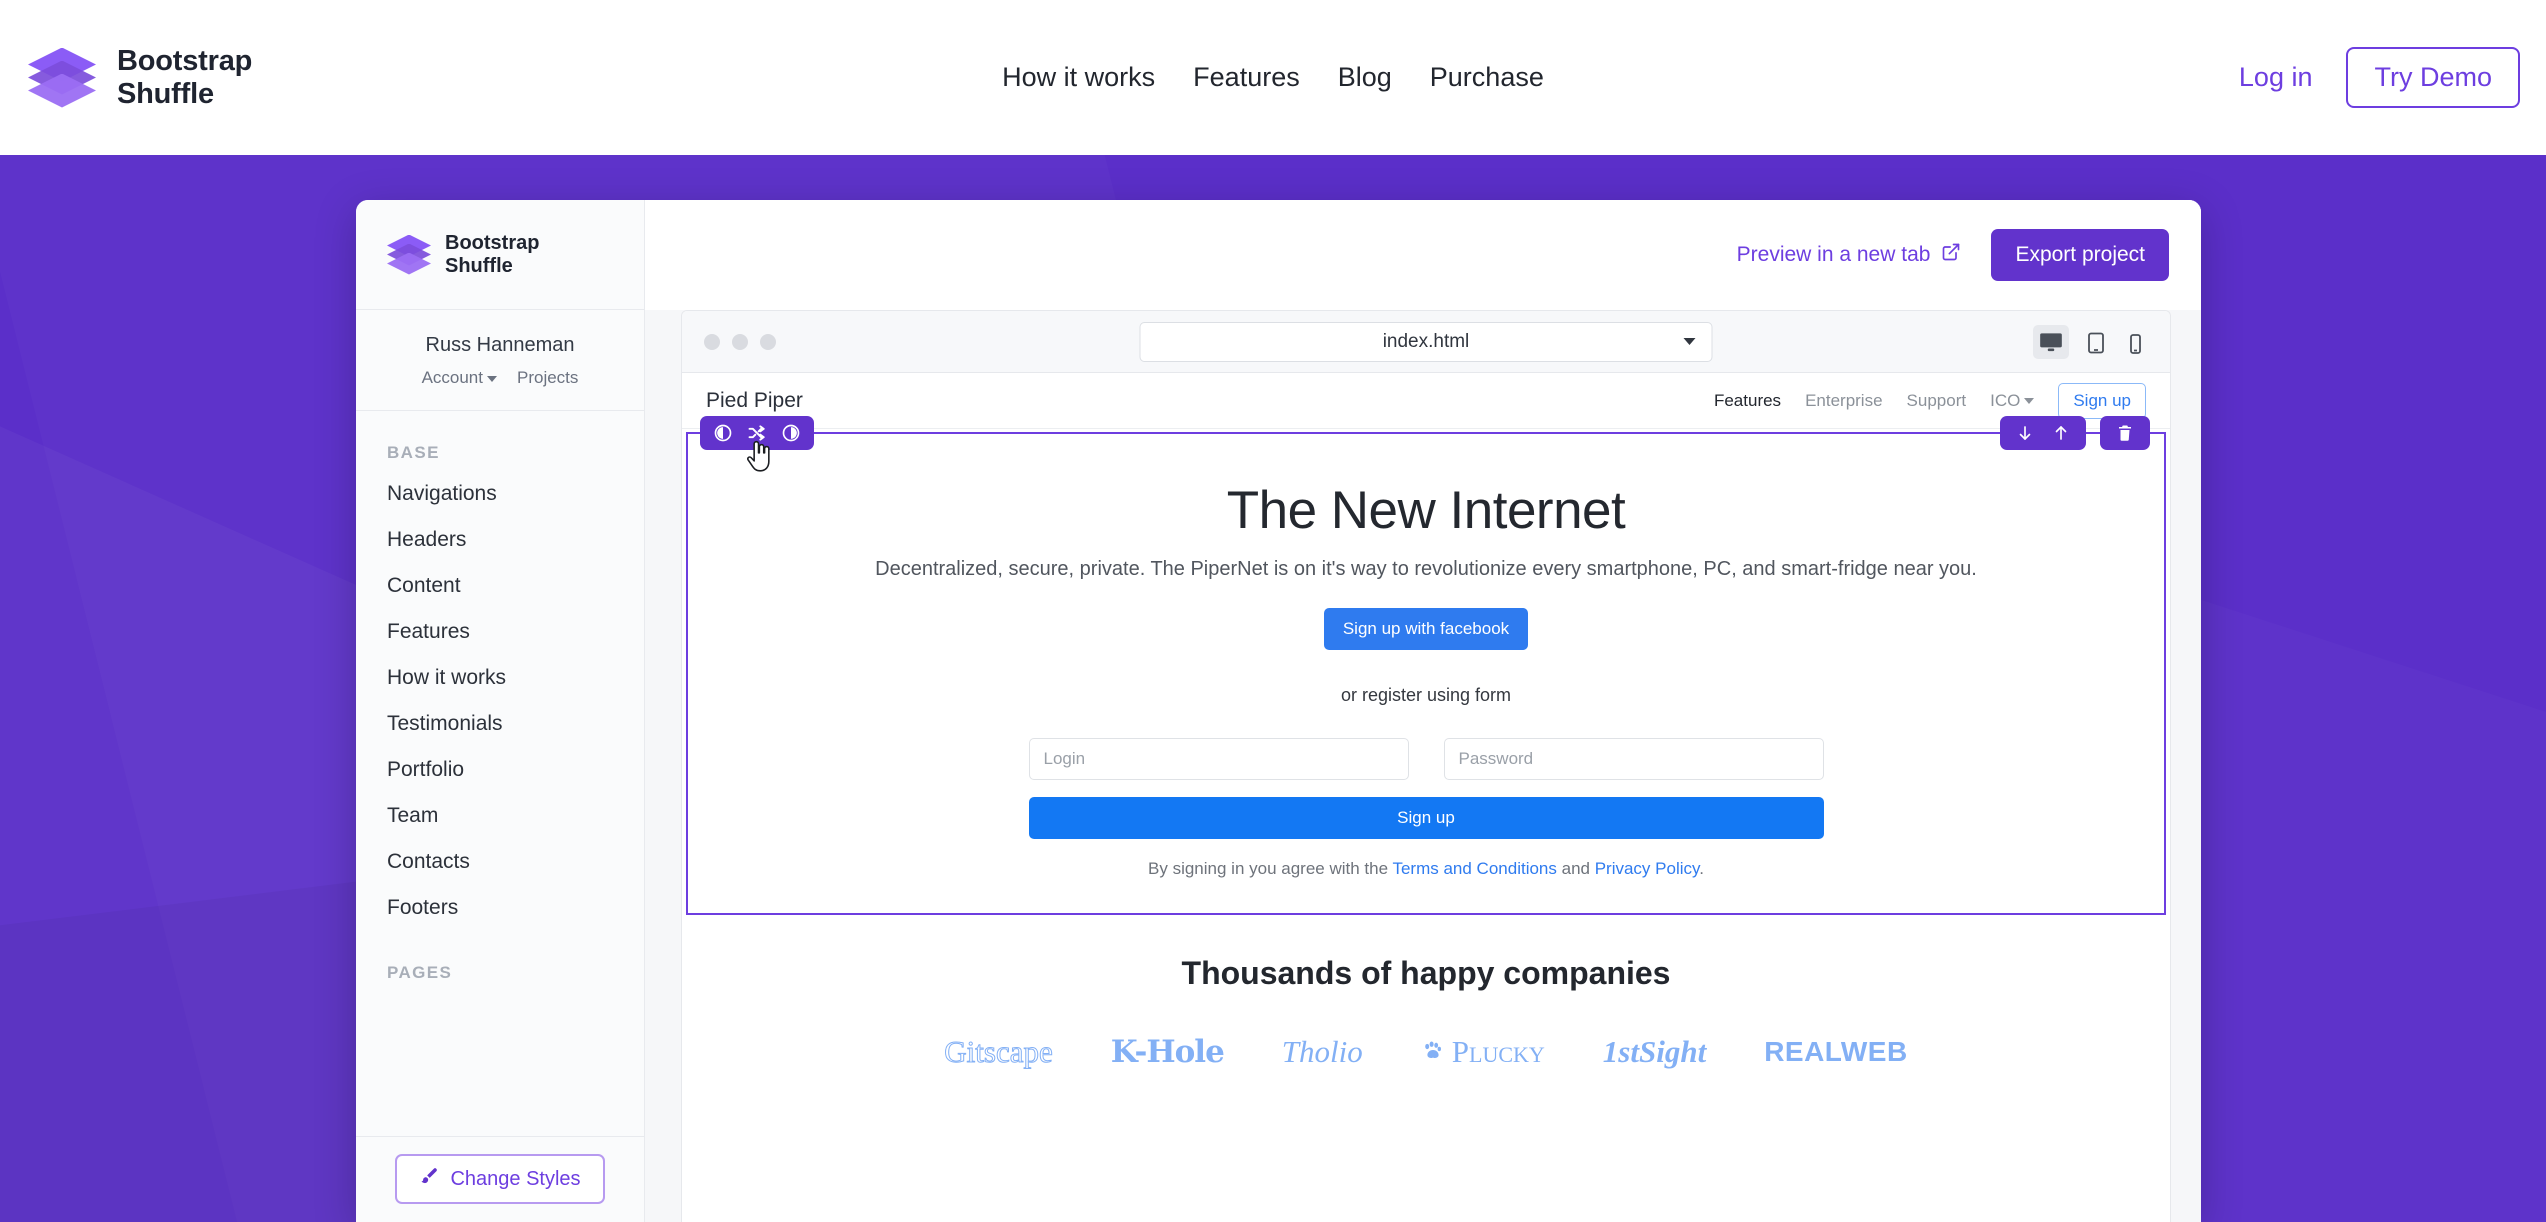 The height and width of the screenshot is (1222, 2546). I want to click on signup-submit-button: Sign up, so click(1426, 818).